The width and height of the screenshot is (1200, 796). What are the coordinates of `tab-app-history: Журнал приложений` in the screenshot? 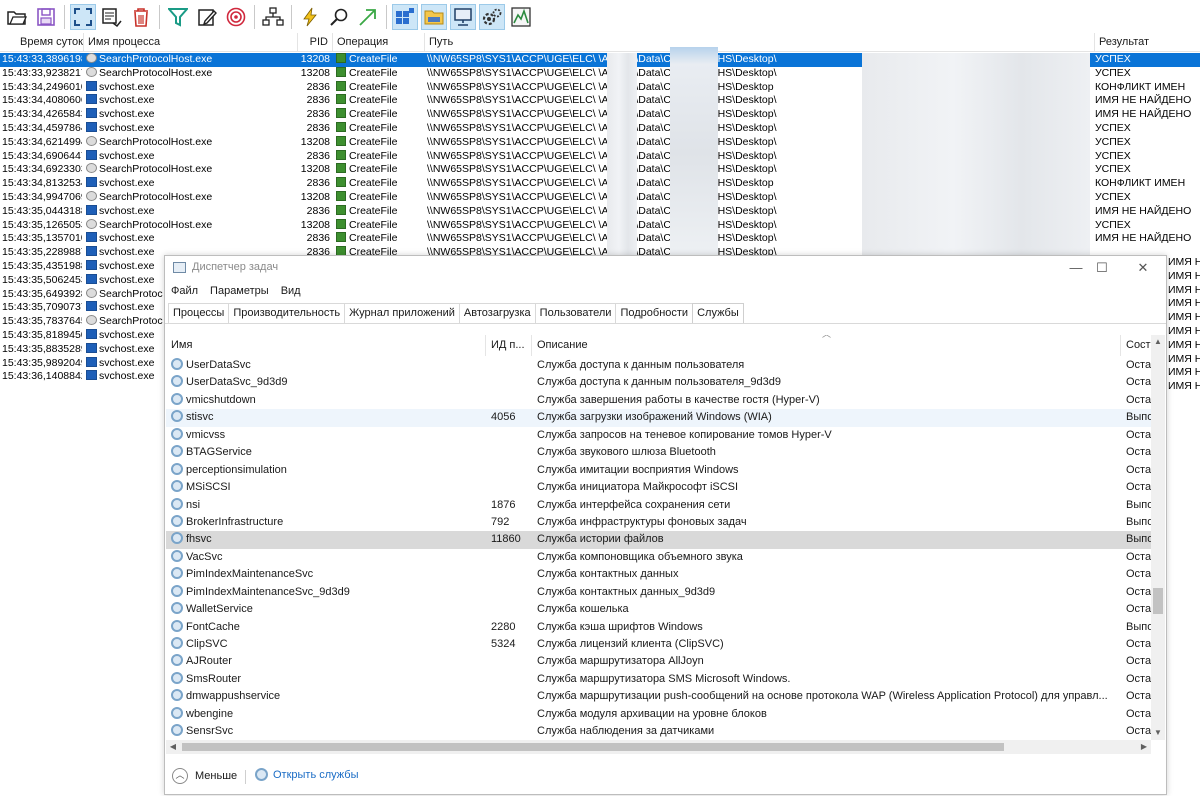 It's located at (402, 313).